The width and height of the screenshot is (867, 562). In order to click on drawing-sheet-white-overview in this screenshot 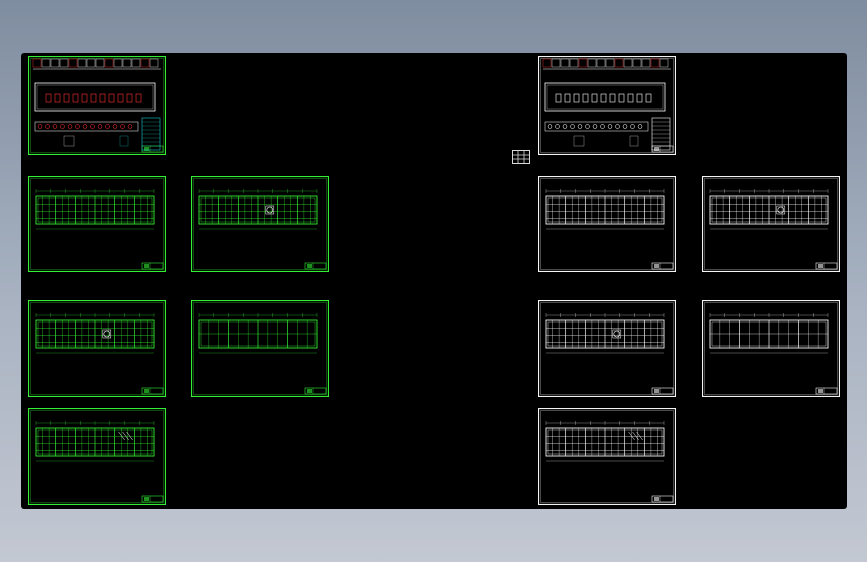, I will do `click(607, 105)`.